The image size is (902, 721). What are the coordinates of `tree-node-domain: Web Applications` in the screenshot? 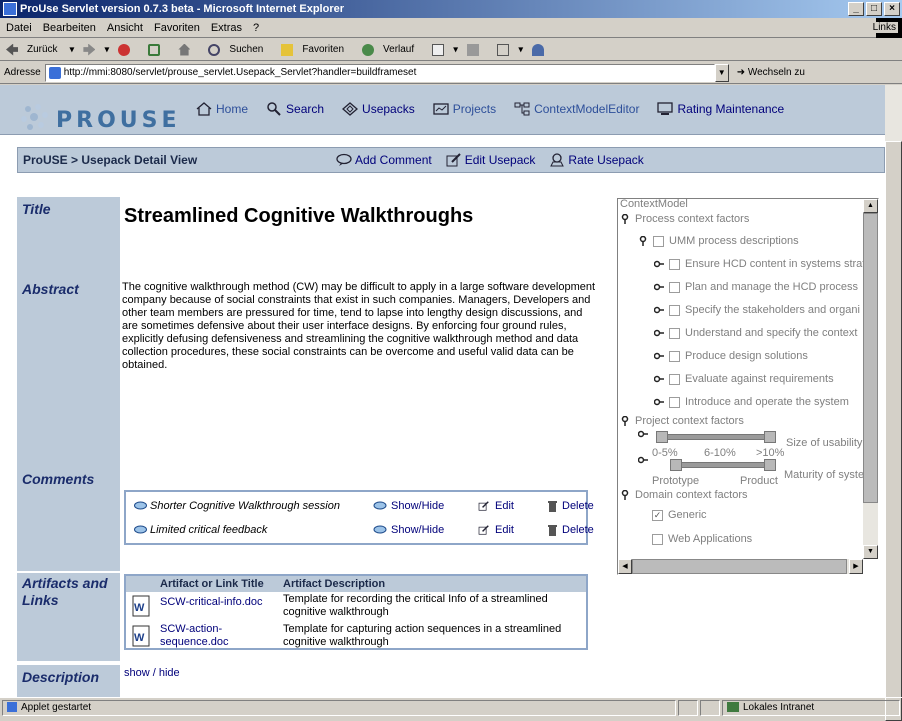 It's located at (702, 539).